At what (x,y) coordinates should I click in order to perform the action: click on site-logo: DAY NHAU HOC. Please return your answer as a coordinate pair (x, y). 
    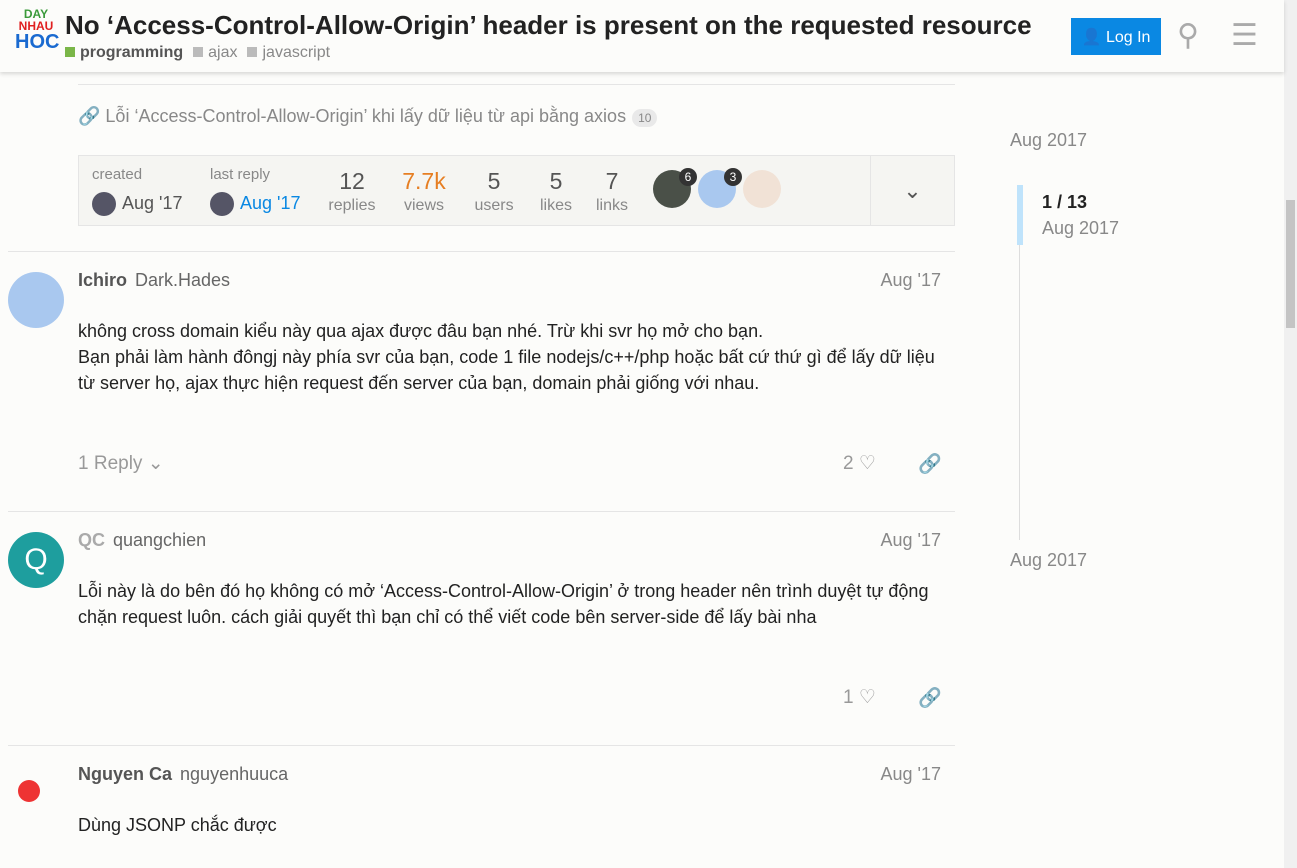
    Looking at the image, I should click on (37, 30).